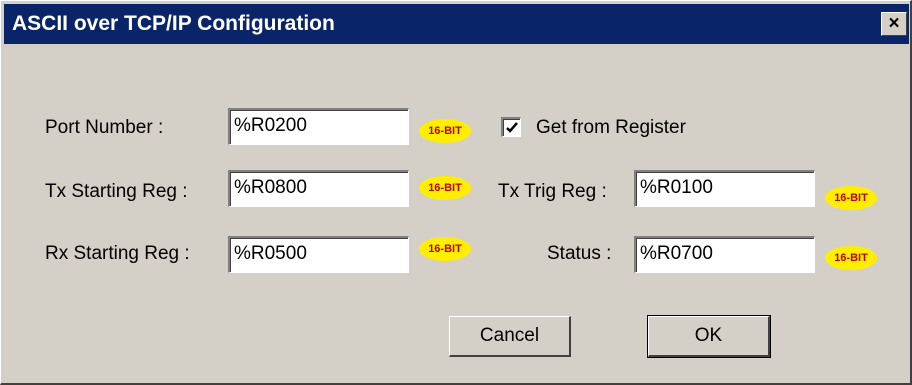 This screenshot has height=385, width=912. What do you see at coordinates (894, 24) in the screenshot?
I see `close-button: ×` at bounding box center [894, 24].